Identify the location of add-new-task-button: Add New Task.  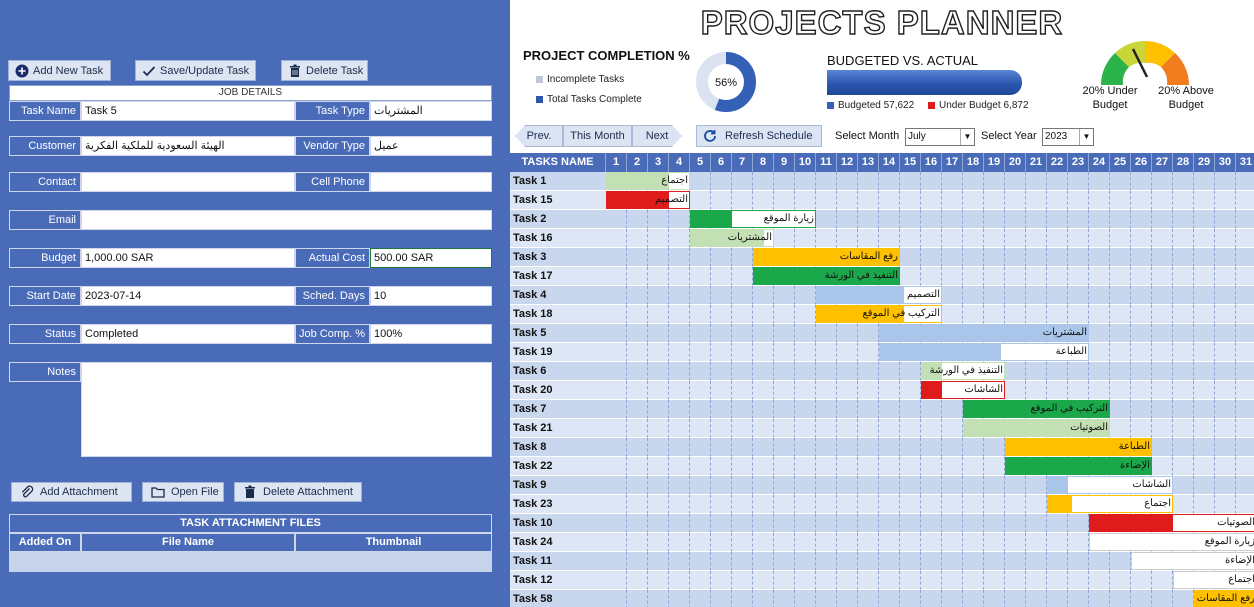
(59, 70).